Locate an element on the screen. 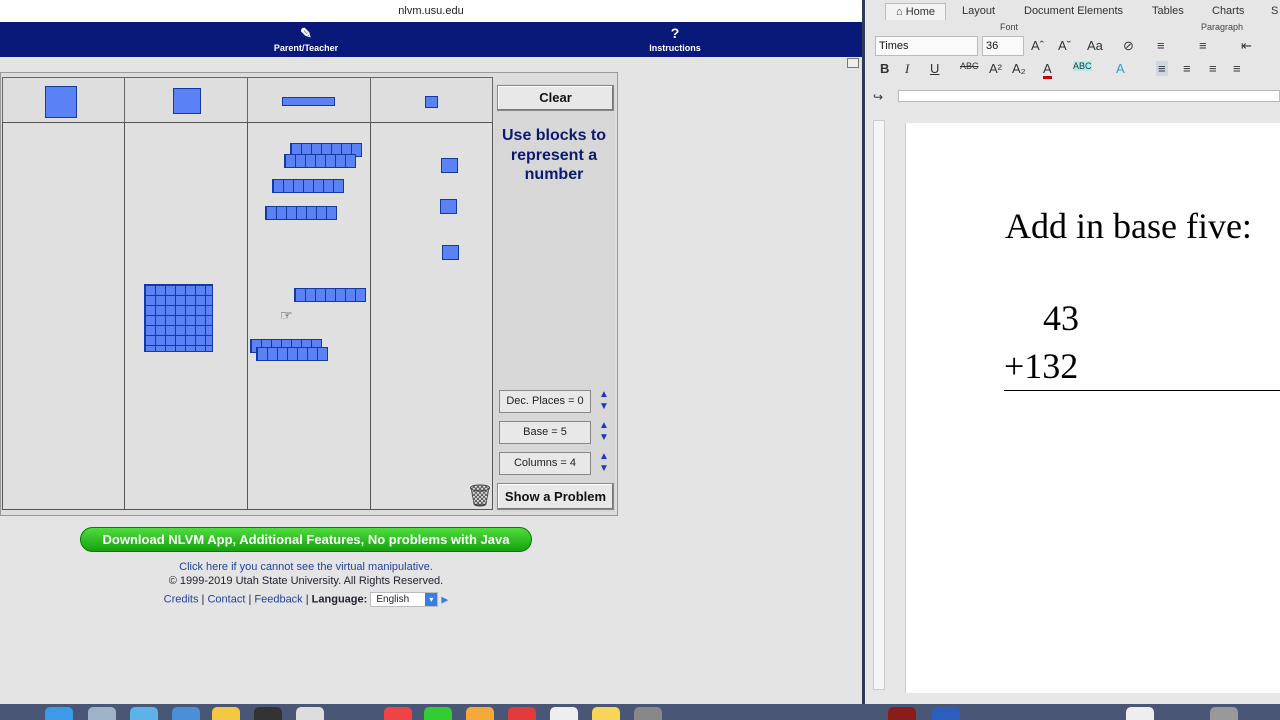 This screenshot has height=720, width=1280. workspace-column-units is located at coordinates (431, 316).